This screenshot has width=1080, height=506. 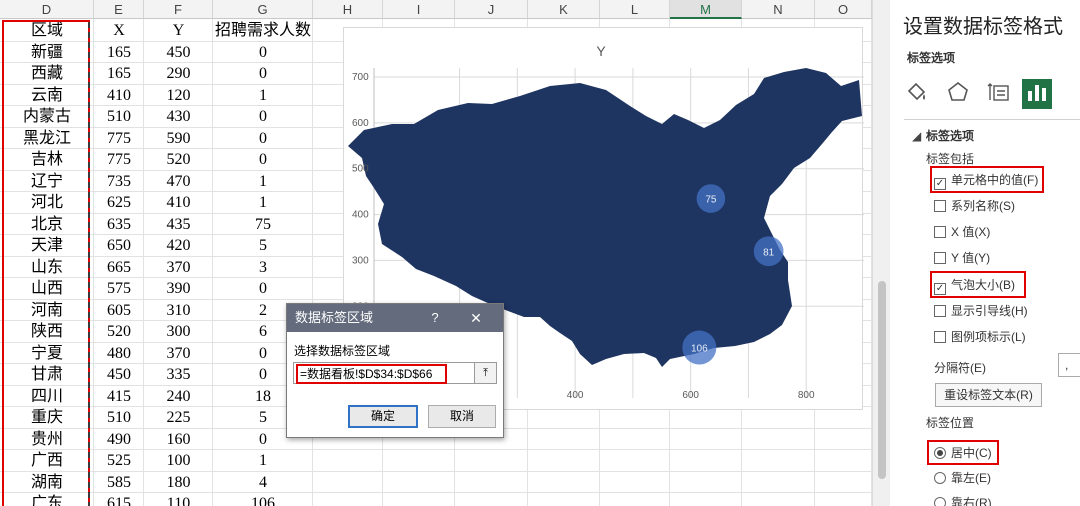 What do you see at coordinates (119, 246) in the screenshot?
I see `x-cell: 650` at bounding box center [119, 246].